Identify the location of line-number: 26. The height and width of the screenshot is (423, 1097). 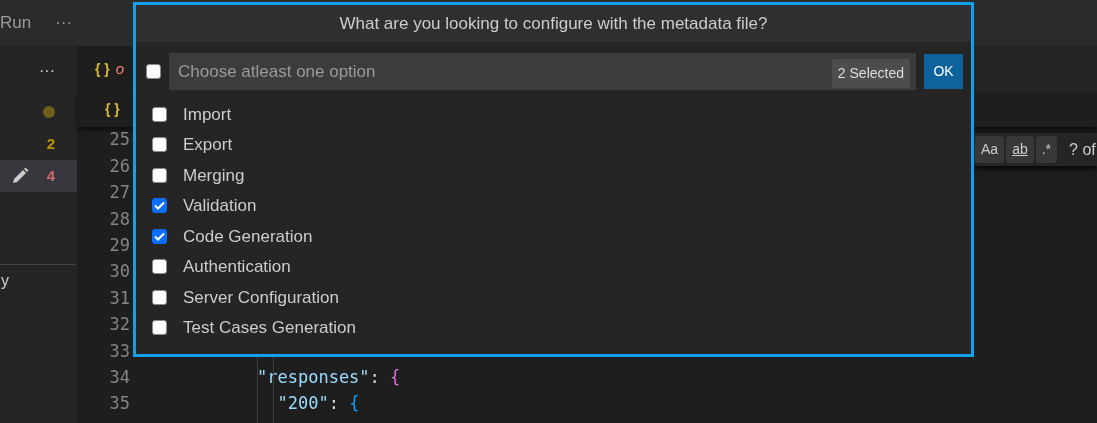
(119, 166).